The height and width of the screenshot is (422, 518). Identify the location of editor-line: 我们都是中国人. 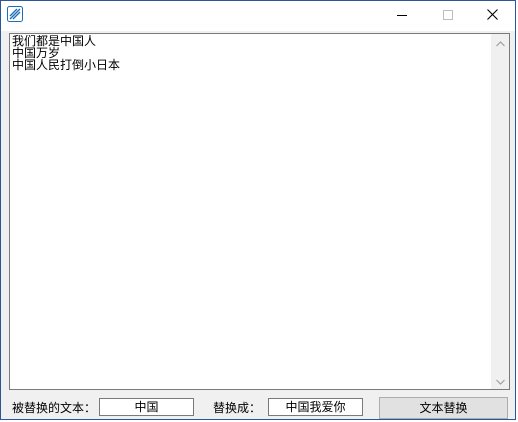
(54, 41).